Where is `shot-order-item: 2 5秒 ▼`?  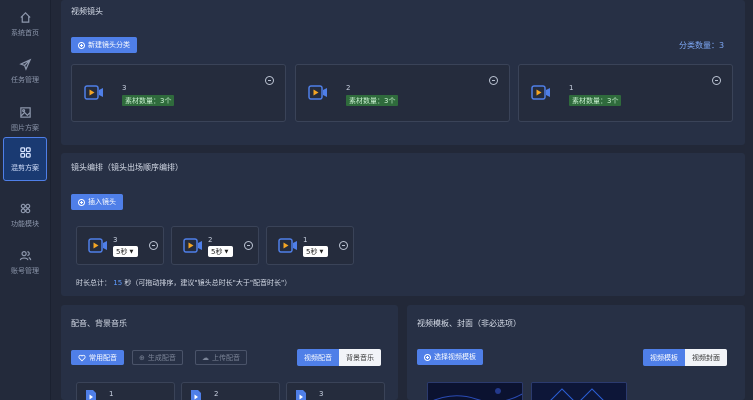 shot-order-item: 2 5秒 ▼ is located at coordinates (215, 245).